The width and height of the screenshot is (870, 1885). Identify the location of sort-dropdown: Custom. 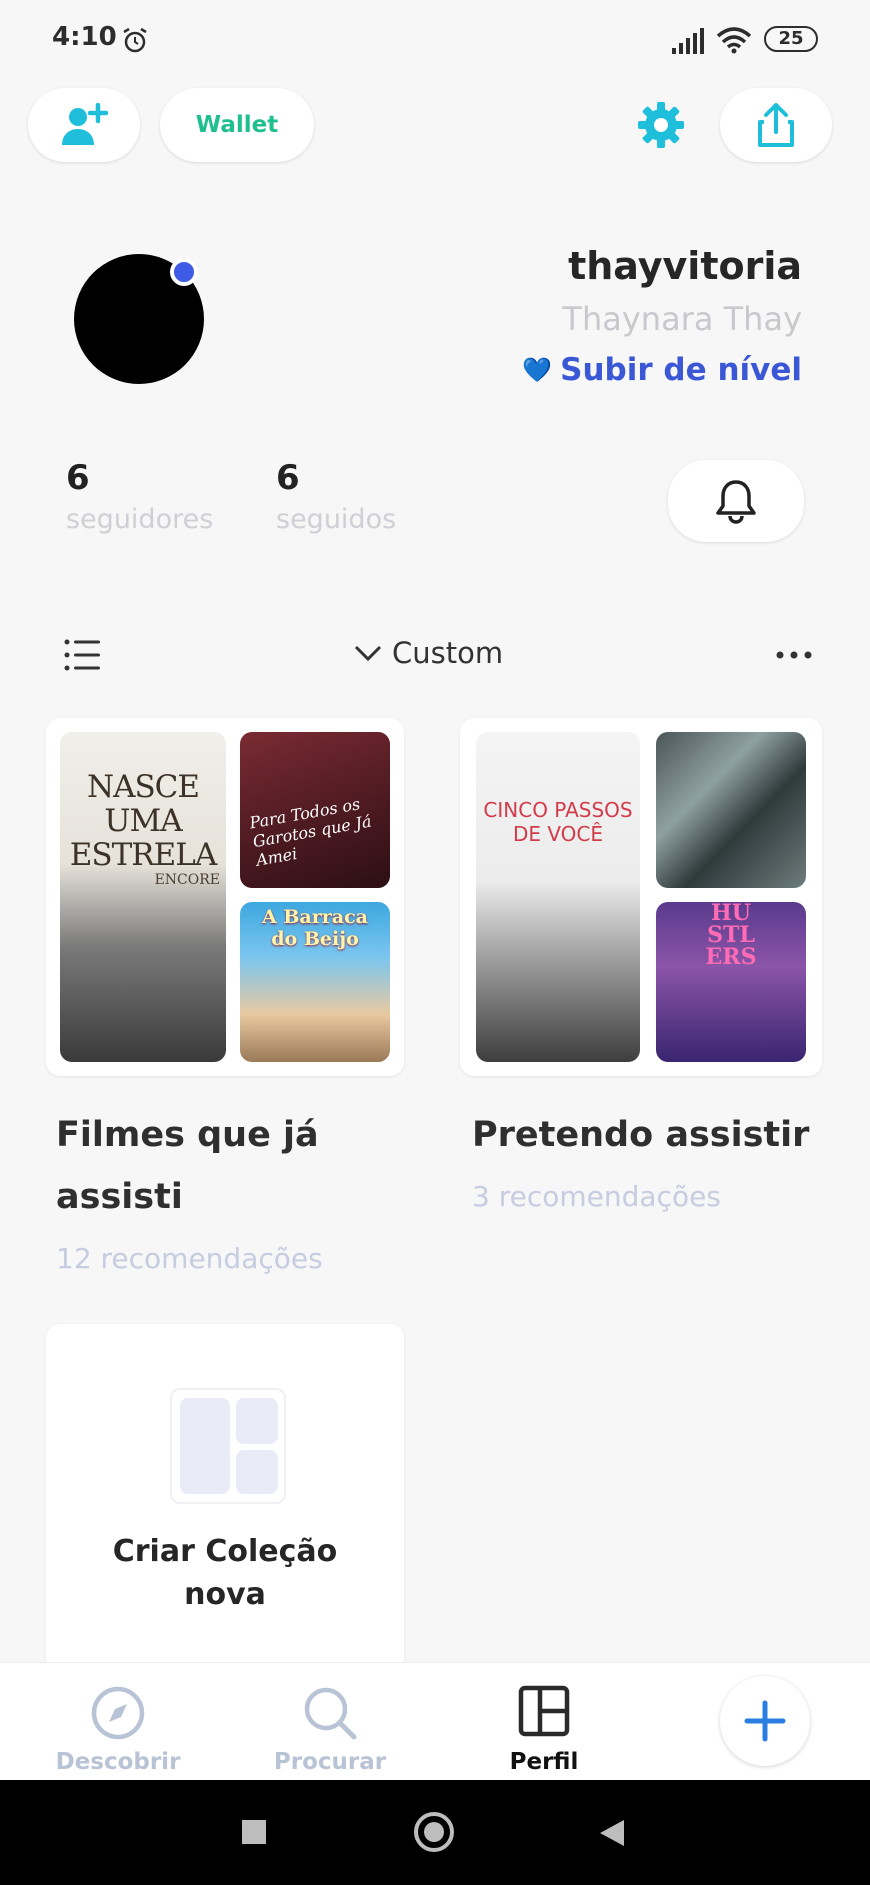
(428, 653).